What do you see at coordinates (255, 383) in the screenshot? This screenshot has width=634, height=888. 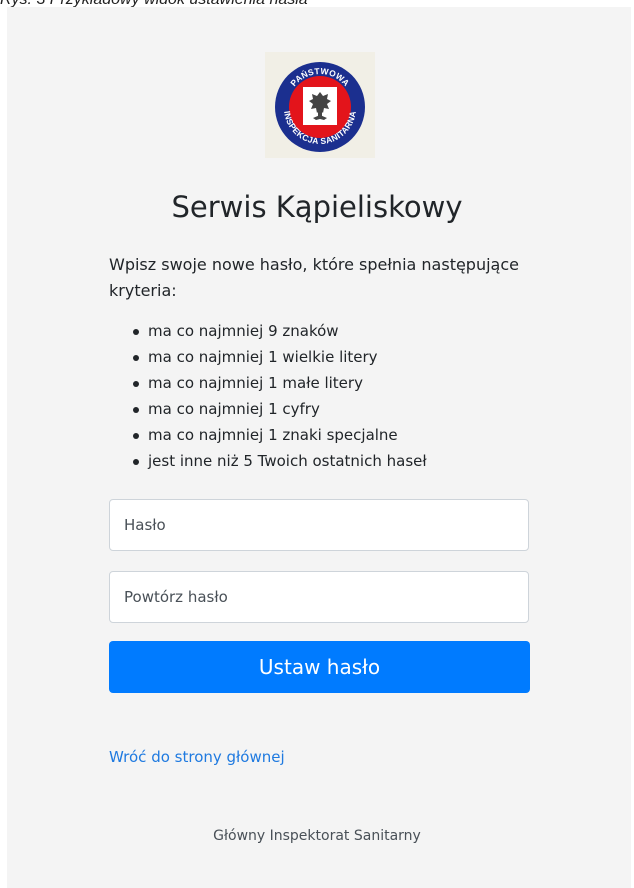 I see `criteria-label: ma co najmniej 1 małe litery` at bounding box center [255, 383].